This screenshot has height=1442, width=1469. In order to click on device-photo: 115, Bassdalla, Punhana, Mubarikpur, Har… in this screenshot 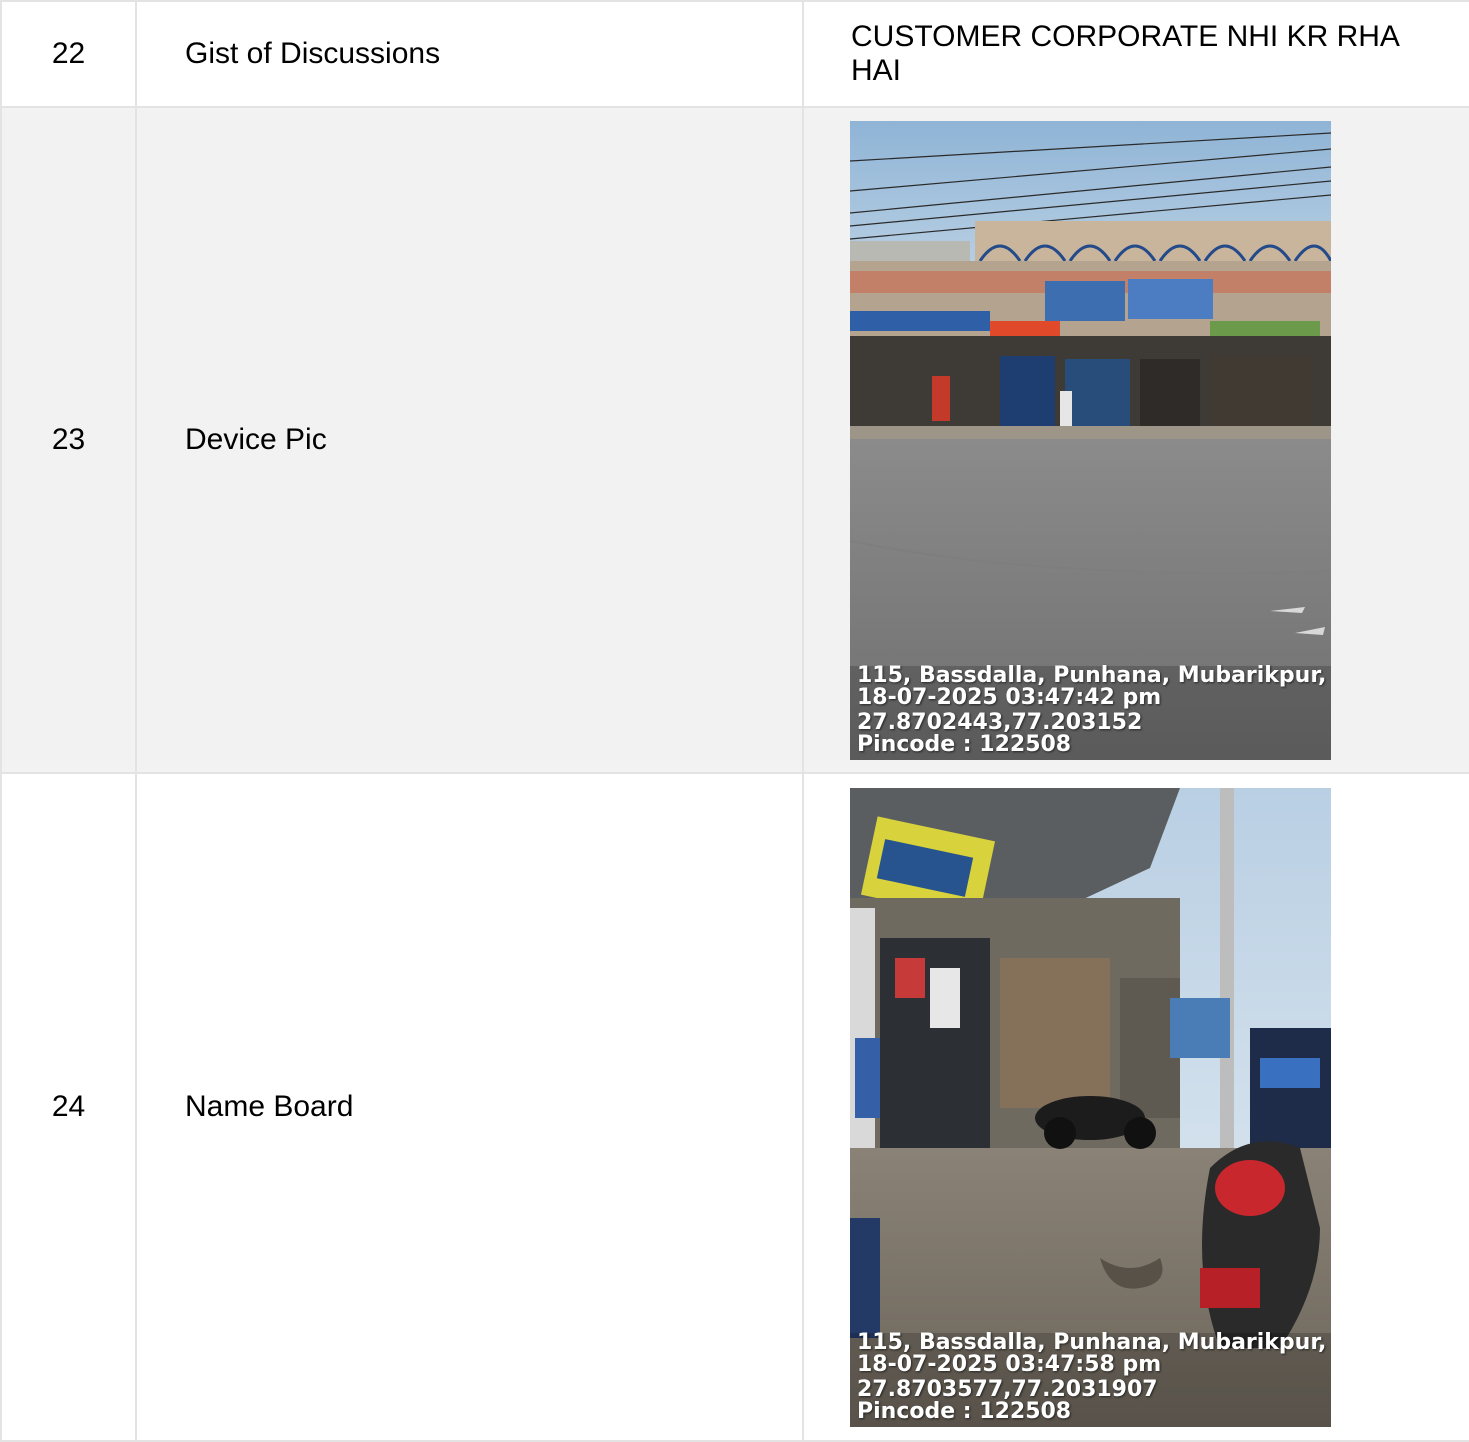, I will do `click(1090, 440)`.